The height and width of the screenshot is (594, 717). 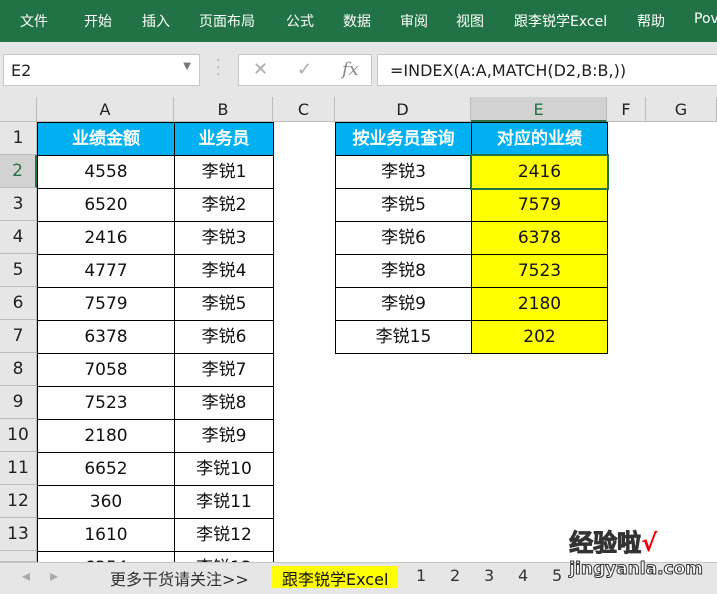 I want to click on result-cell: 7523, so click(x=539, y=271).